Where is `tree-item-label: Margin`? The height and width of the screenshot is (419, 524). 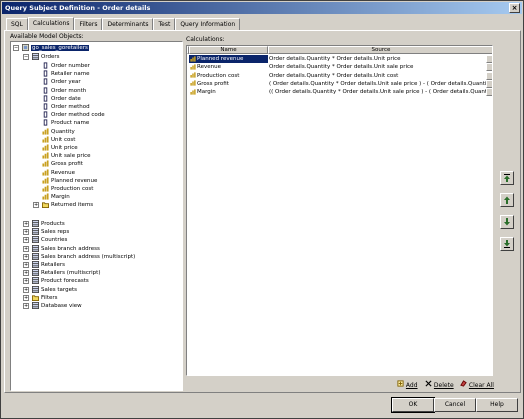
tree-item-label: Margin is located at coordinates (60, 197).